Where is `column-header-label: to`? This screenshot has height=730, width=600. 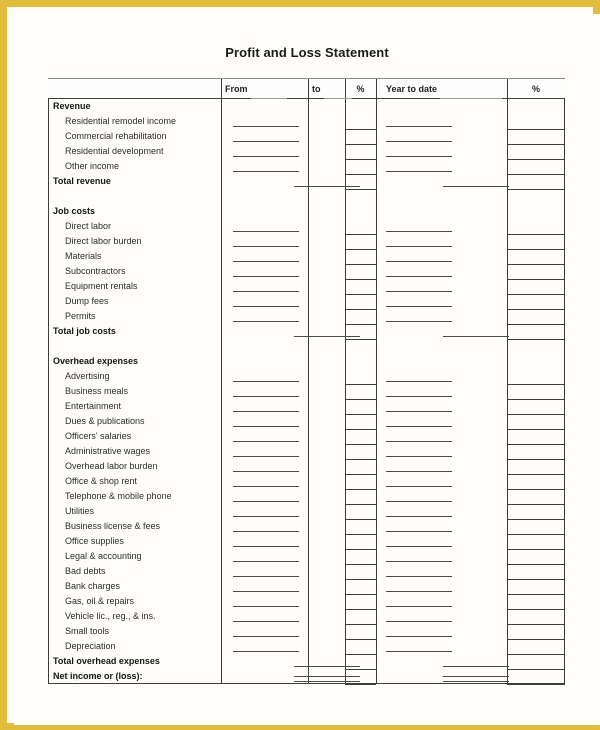
column-header-label: to is located at coordinates (316, 89).